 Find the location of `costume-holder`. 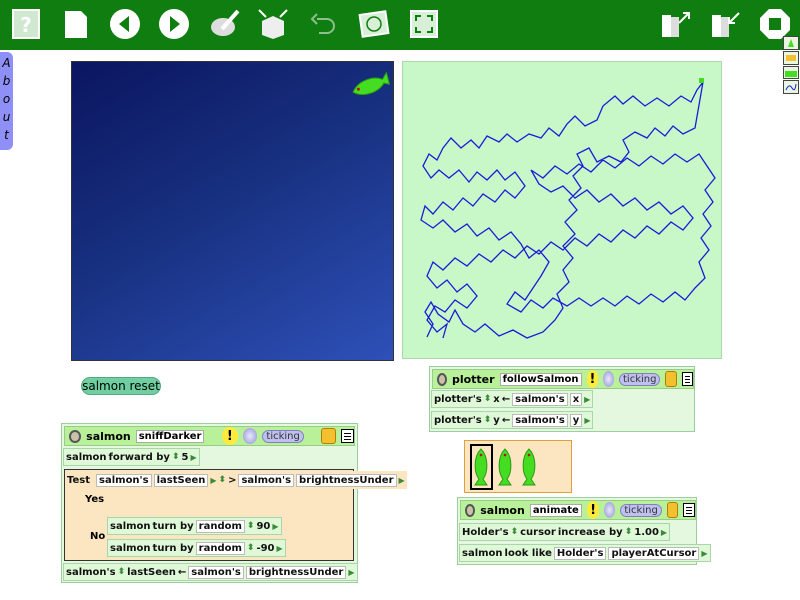

costume-holder is located at coordinates (518, 466).